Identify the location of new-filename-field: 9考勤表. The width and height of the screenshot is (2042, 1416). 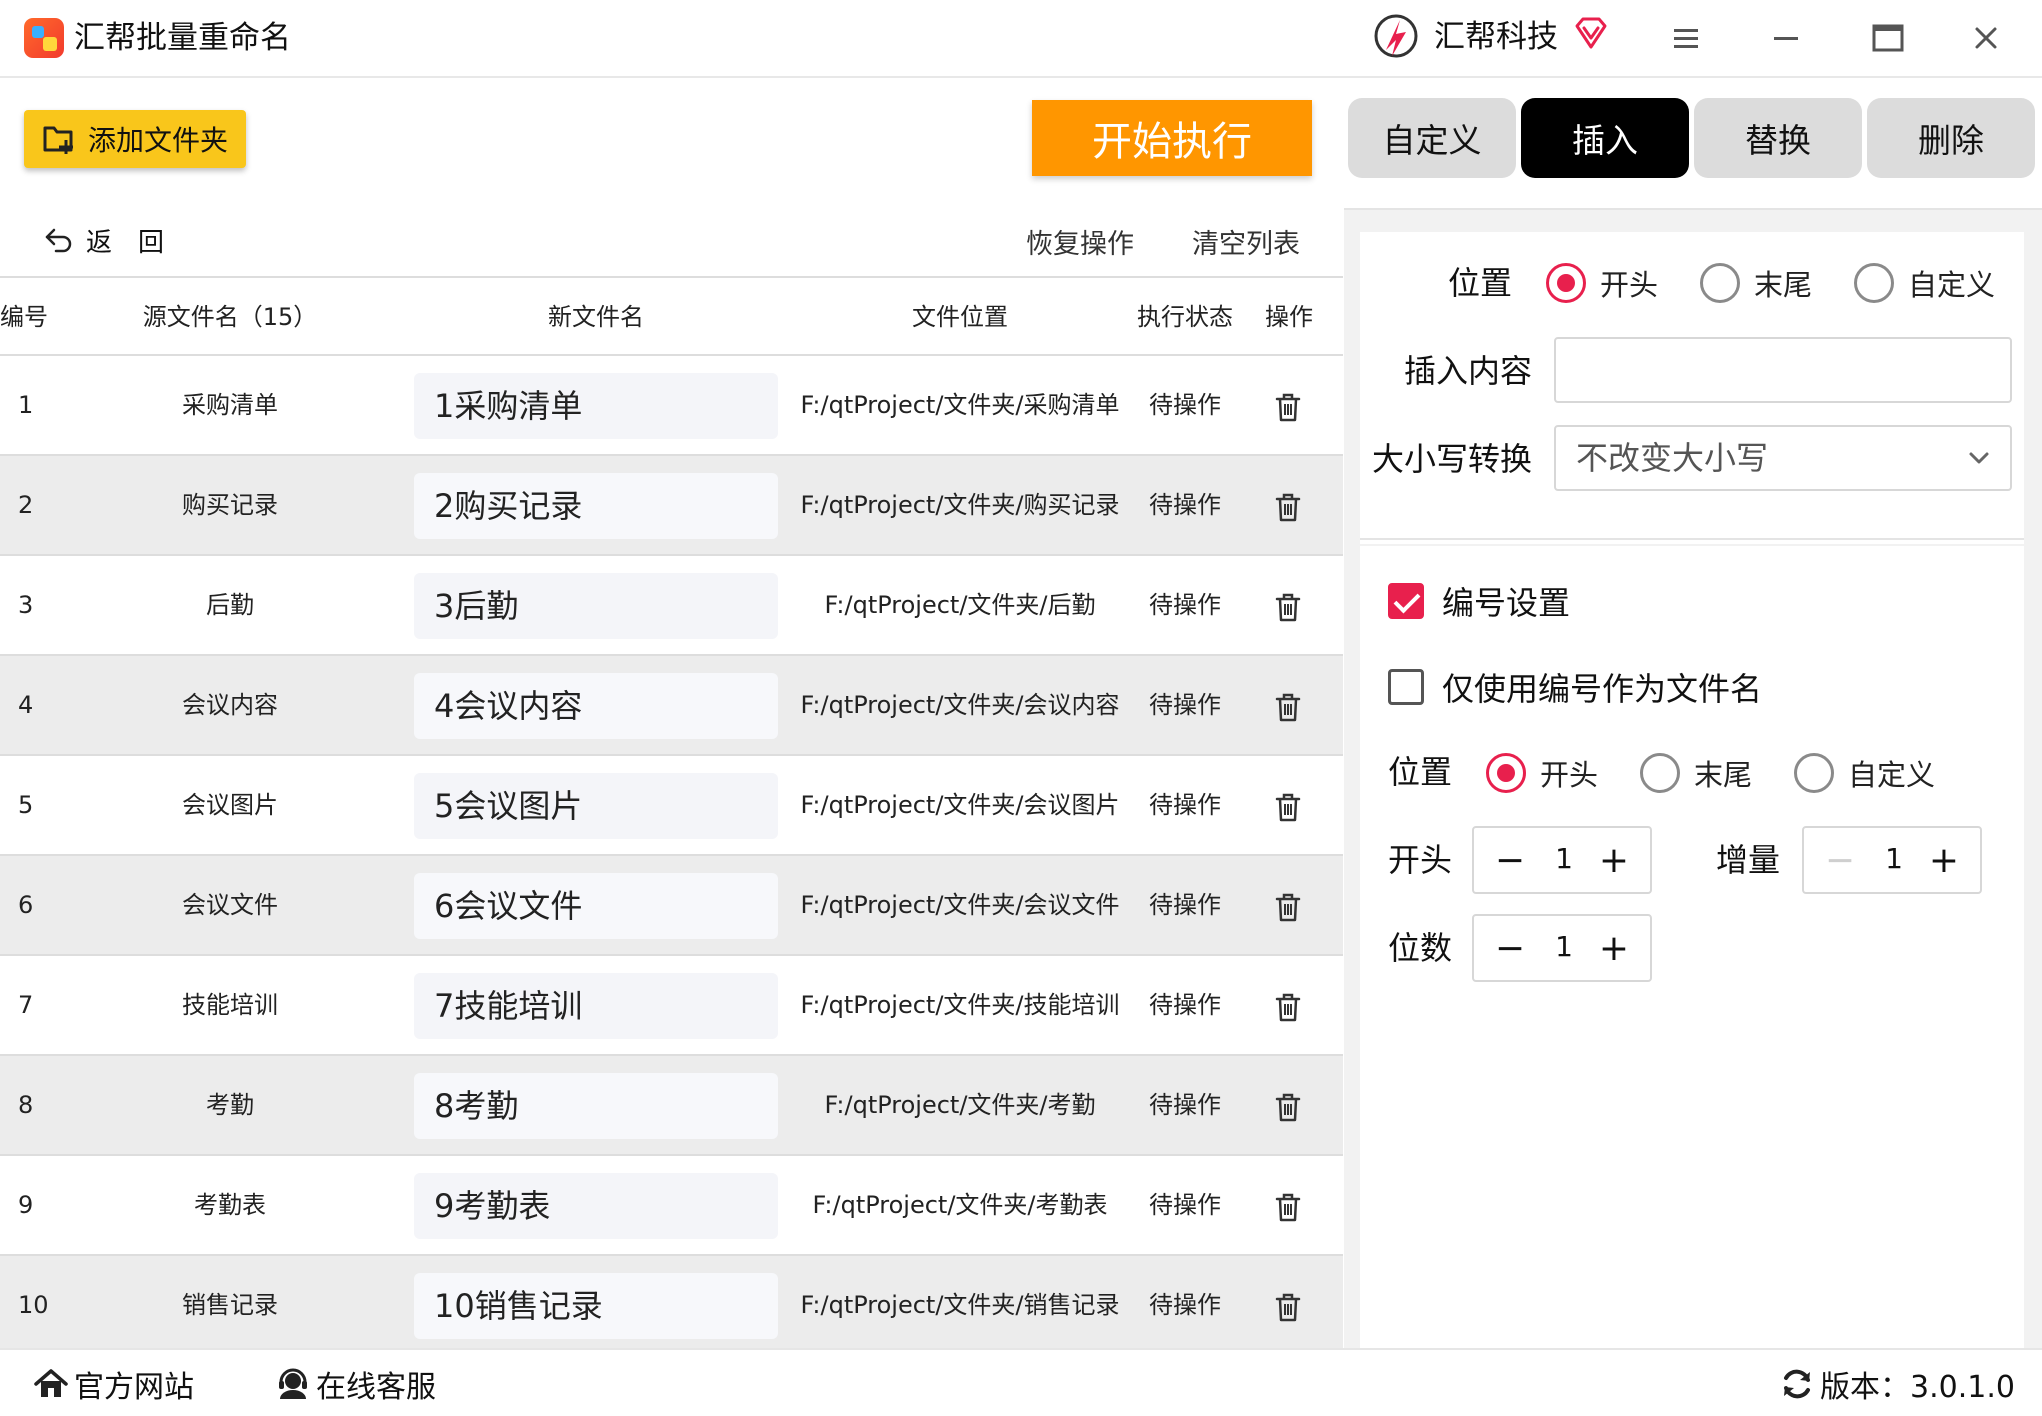
(596, 1206).